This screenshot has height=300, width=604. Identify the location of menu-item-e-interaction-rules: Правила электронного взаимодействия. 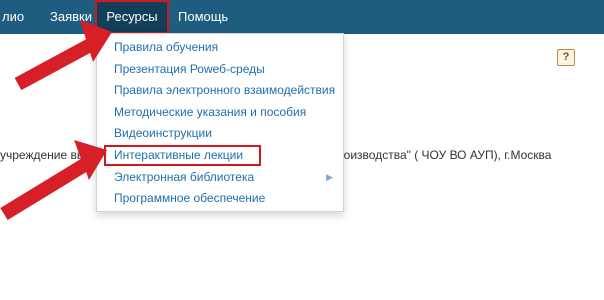
(220, 90).